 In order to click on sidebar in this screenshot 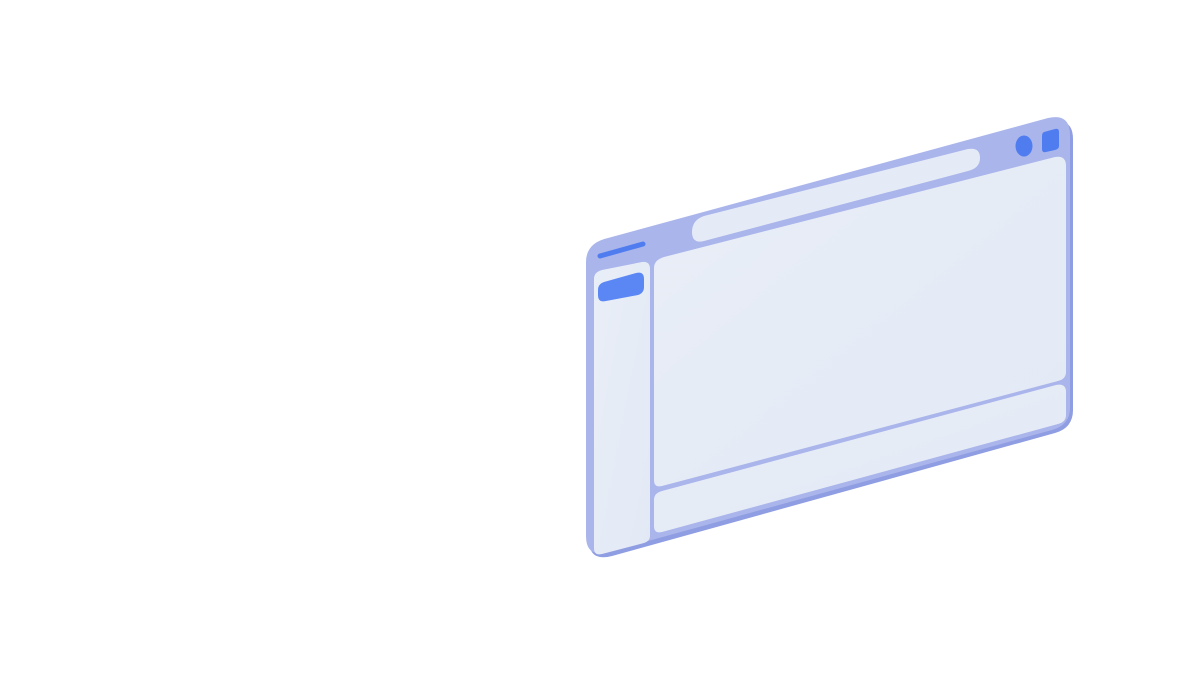, I will do `click(622, 408)`.